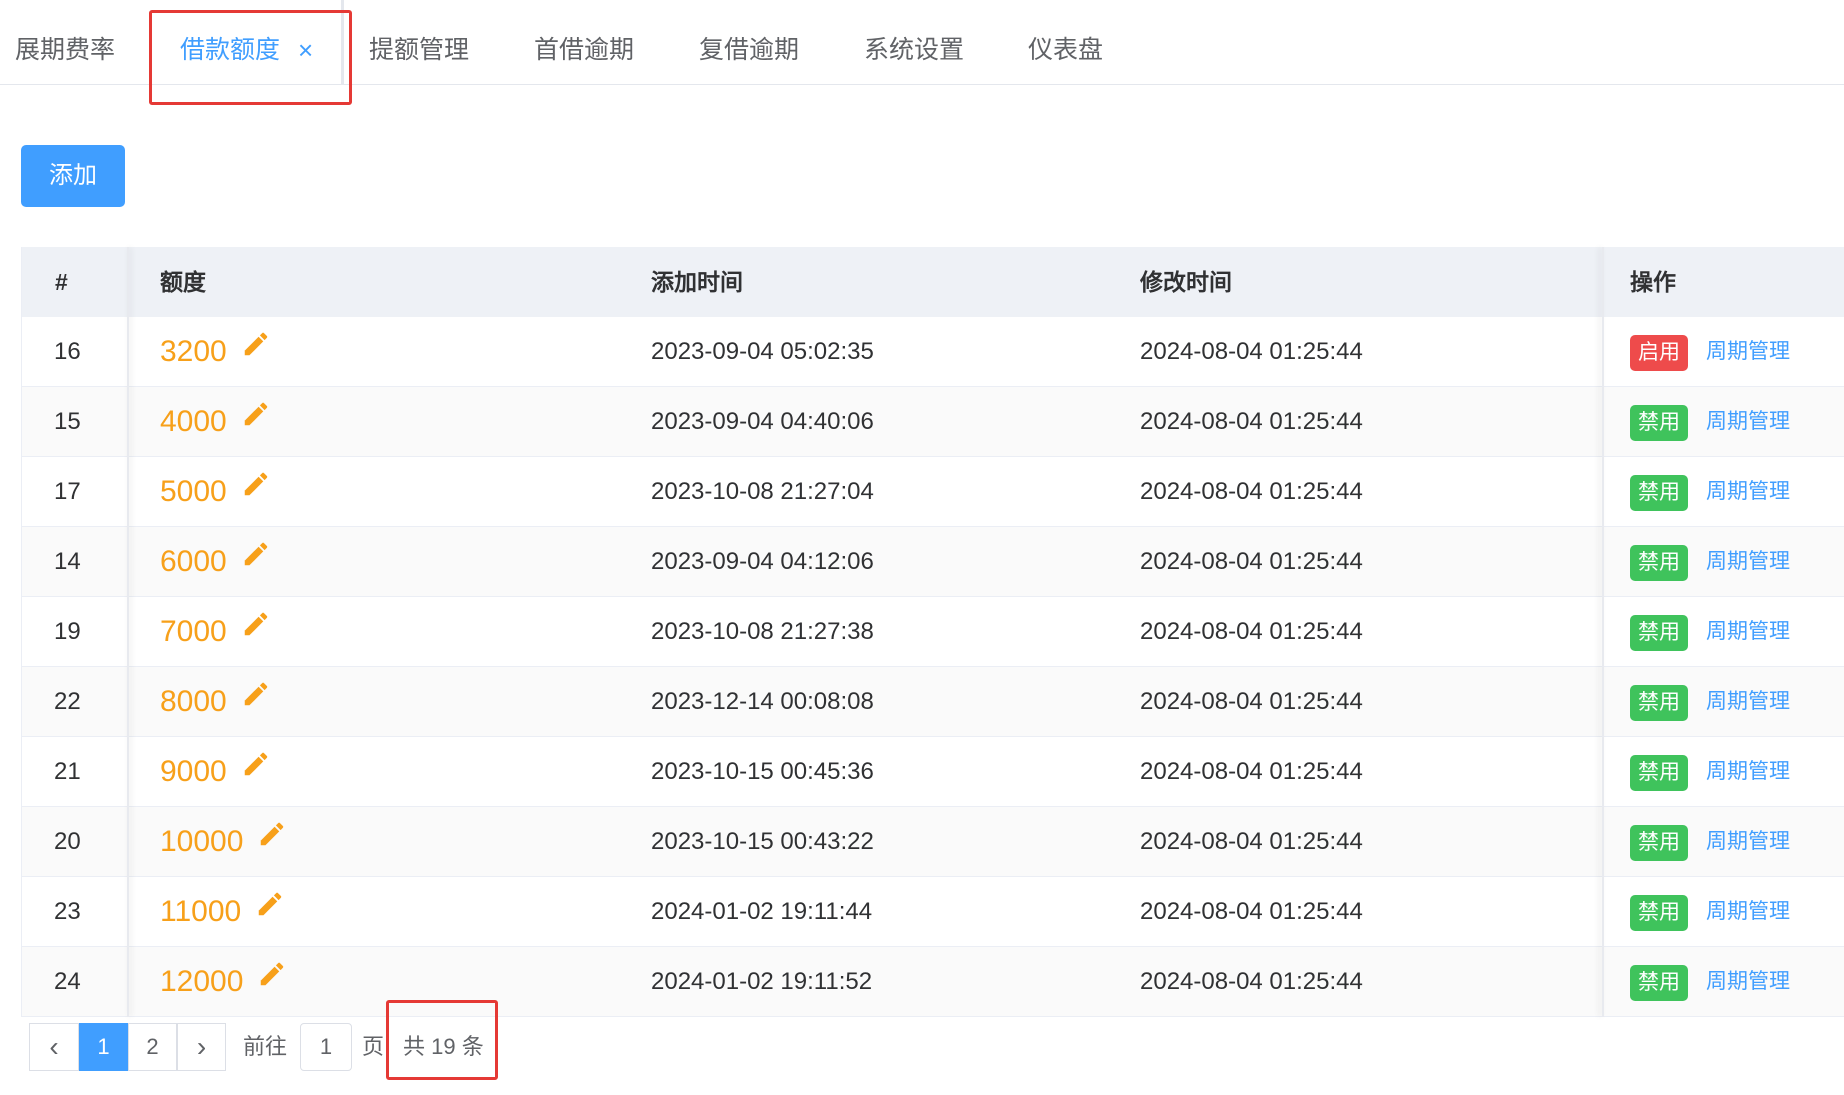 The height and width of the screenshot is (1095, 1844). What do you see at coordinates (373, 1046) in the screenshot?
I see `page-suffix: 页` at bounding box center [373, 1046].